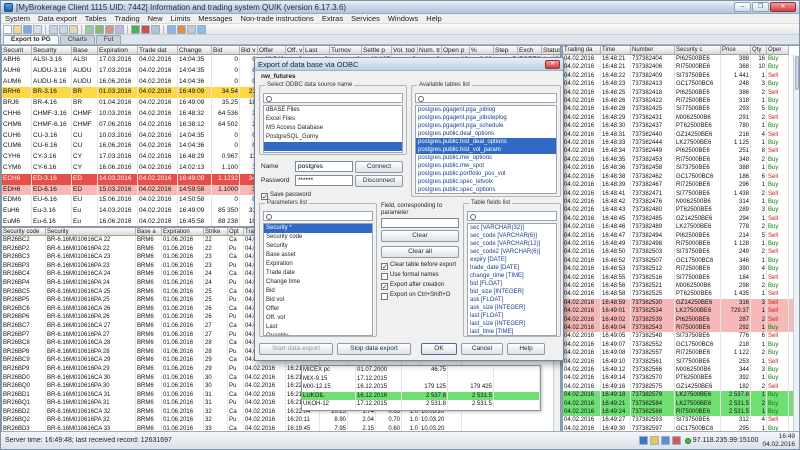 The height and width of the screenshot is (450, 800). What do you see at coordinates (512, 324) in the screenshot?
I see `list-item: last_size [INTEGER]` at bounding box center [512, 324].